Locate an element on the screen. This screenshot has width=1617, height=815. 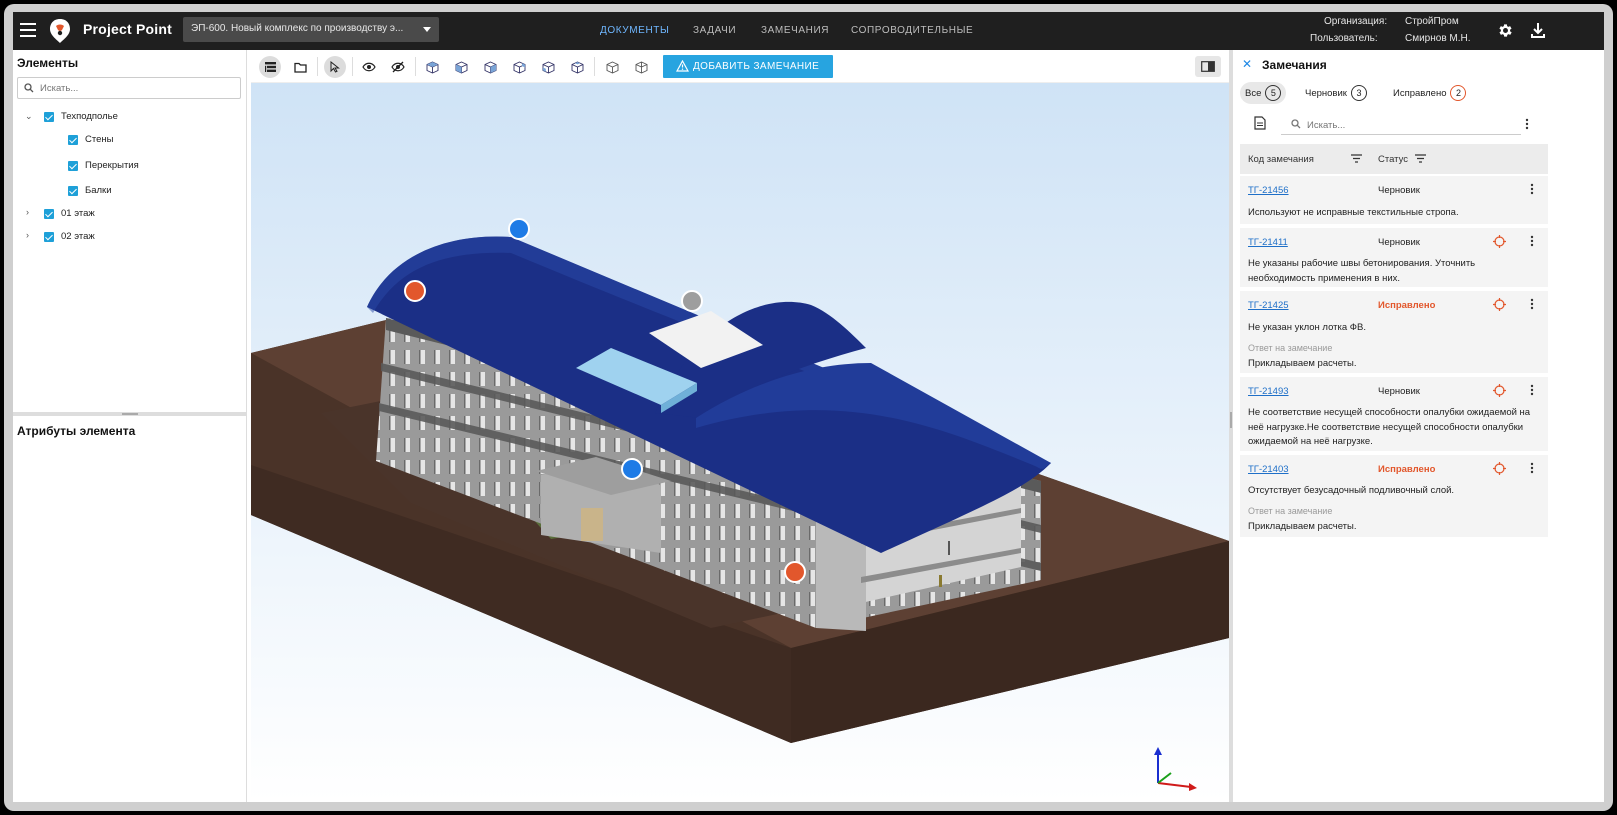
issue-description: Не указан уклон лотка ФВ. is located at coordinates (1307, 327).